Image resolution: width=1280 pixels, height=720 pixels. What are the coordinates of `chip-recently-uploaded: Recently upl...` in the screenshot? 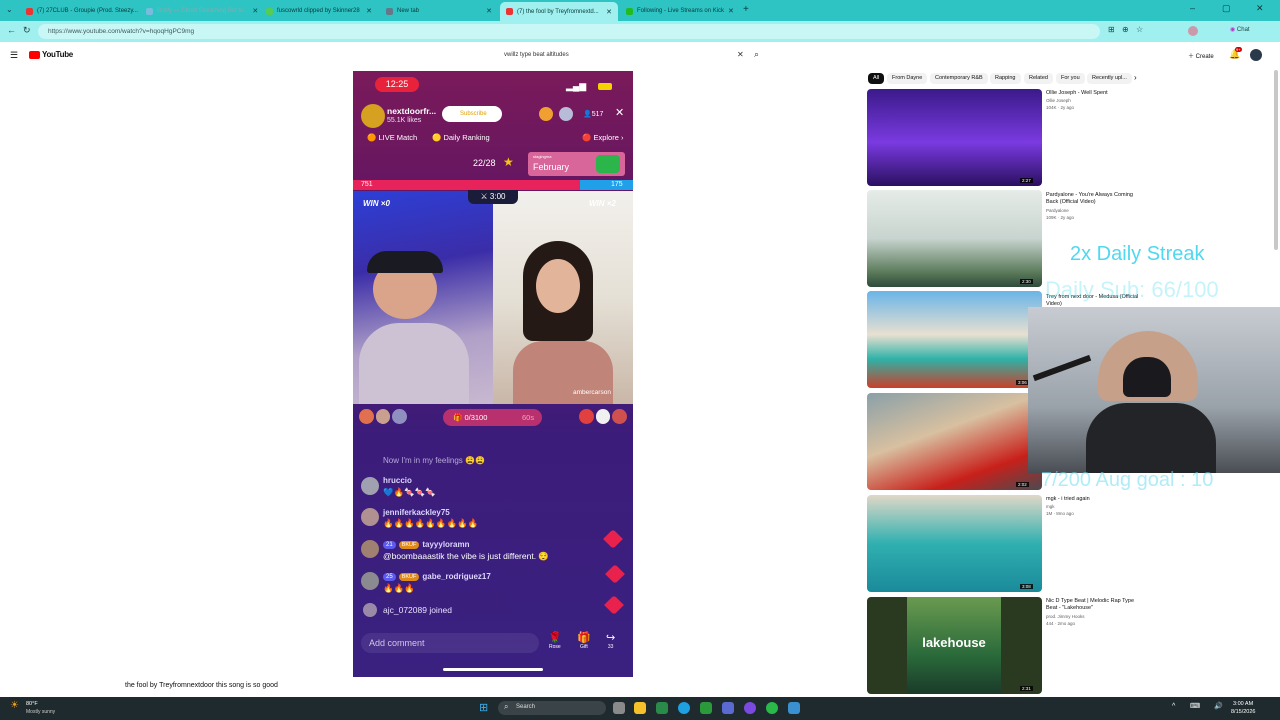 It's located at (1109, 78).